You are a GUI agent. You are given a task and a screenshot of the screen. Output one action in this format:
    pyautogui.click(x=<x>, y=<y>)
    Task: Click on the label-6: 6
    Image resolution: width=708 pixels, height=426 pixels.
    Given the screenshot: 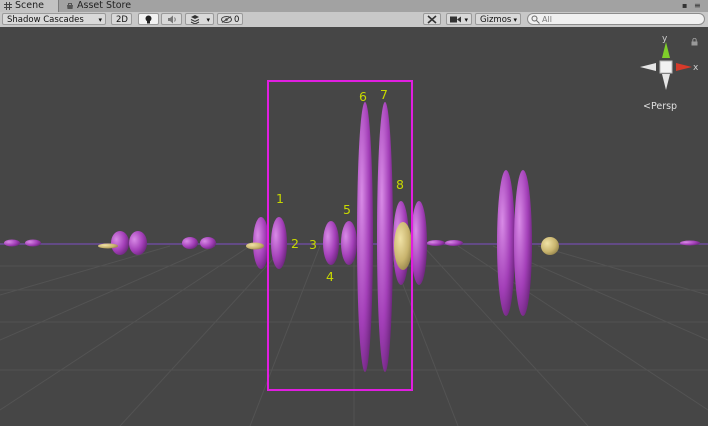 What is the action you would take?
    pyautogui.click(x=363, y=96)
    